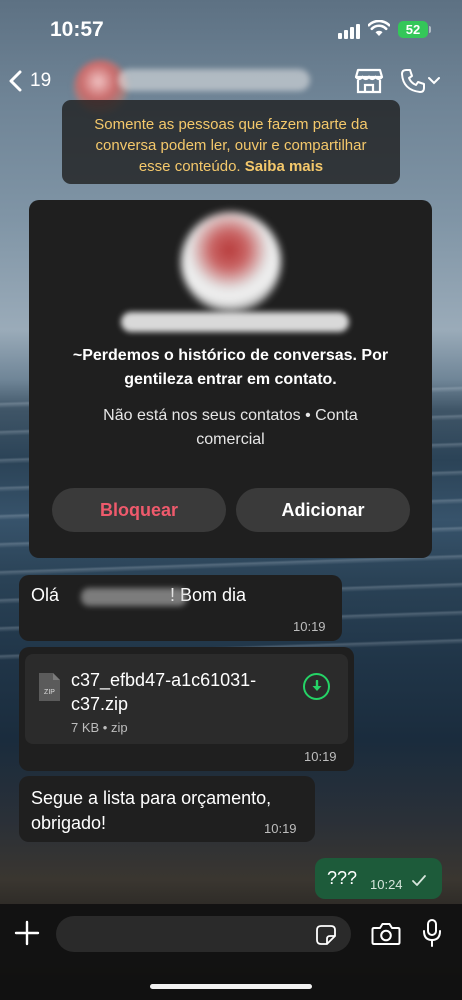 The height and width of the screenshot is (1000, 462). I want to click on battery-icon: 52, so click(413, 29).